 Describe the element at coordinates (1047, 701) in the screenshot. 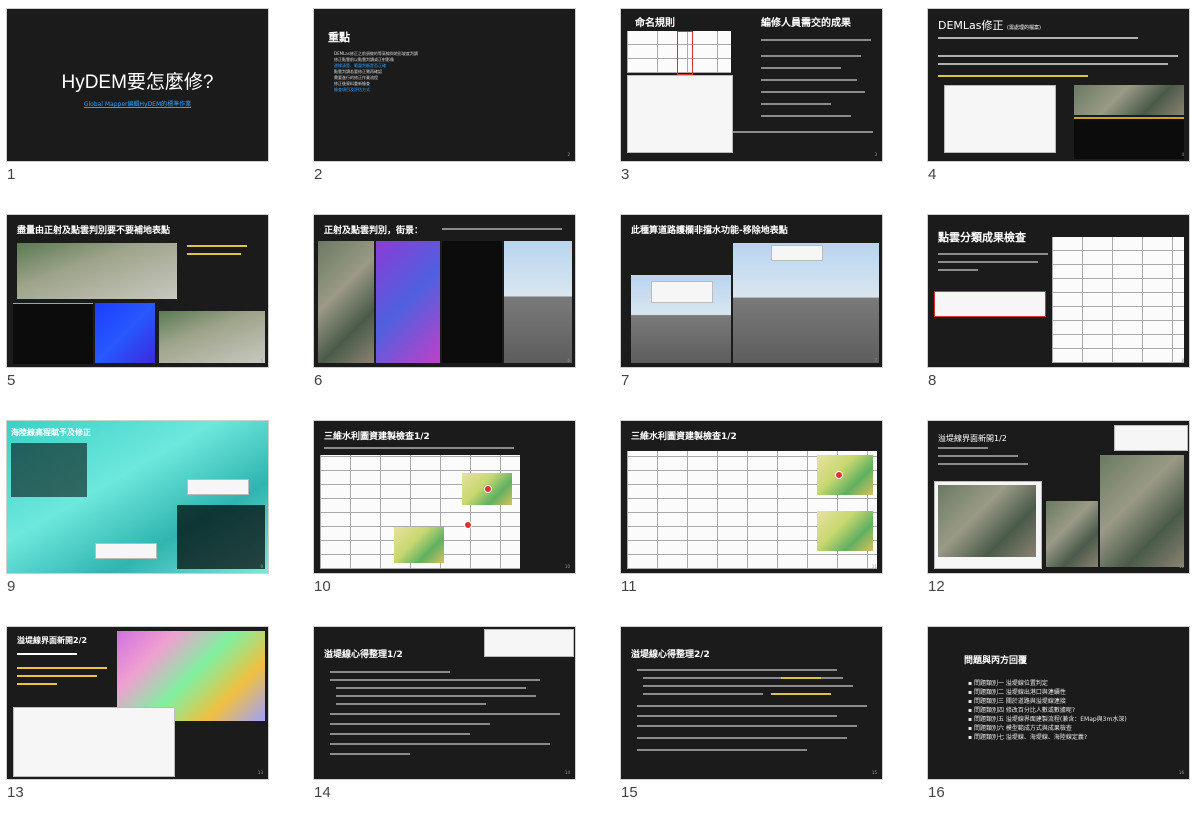

I see `list-item: 問題類別三 關於道路與溢堤線連接` at that location.